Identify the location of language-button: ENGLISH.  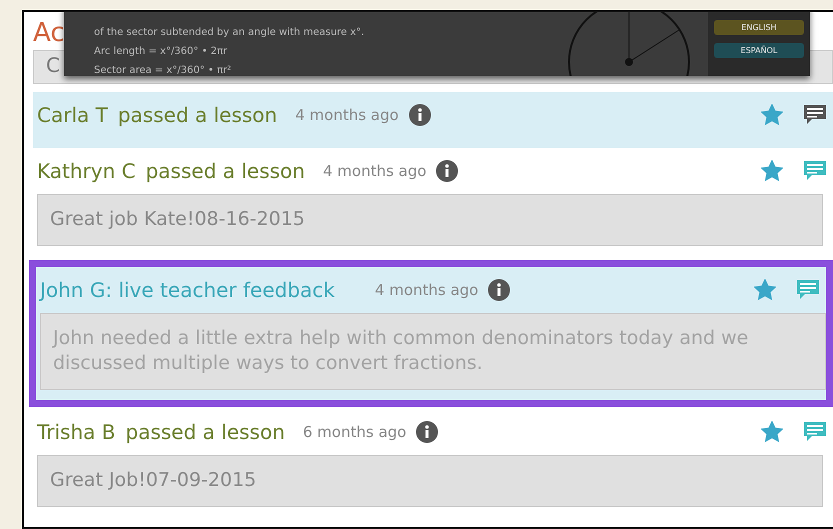
(759, 27).